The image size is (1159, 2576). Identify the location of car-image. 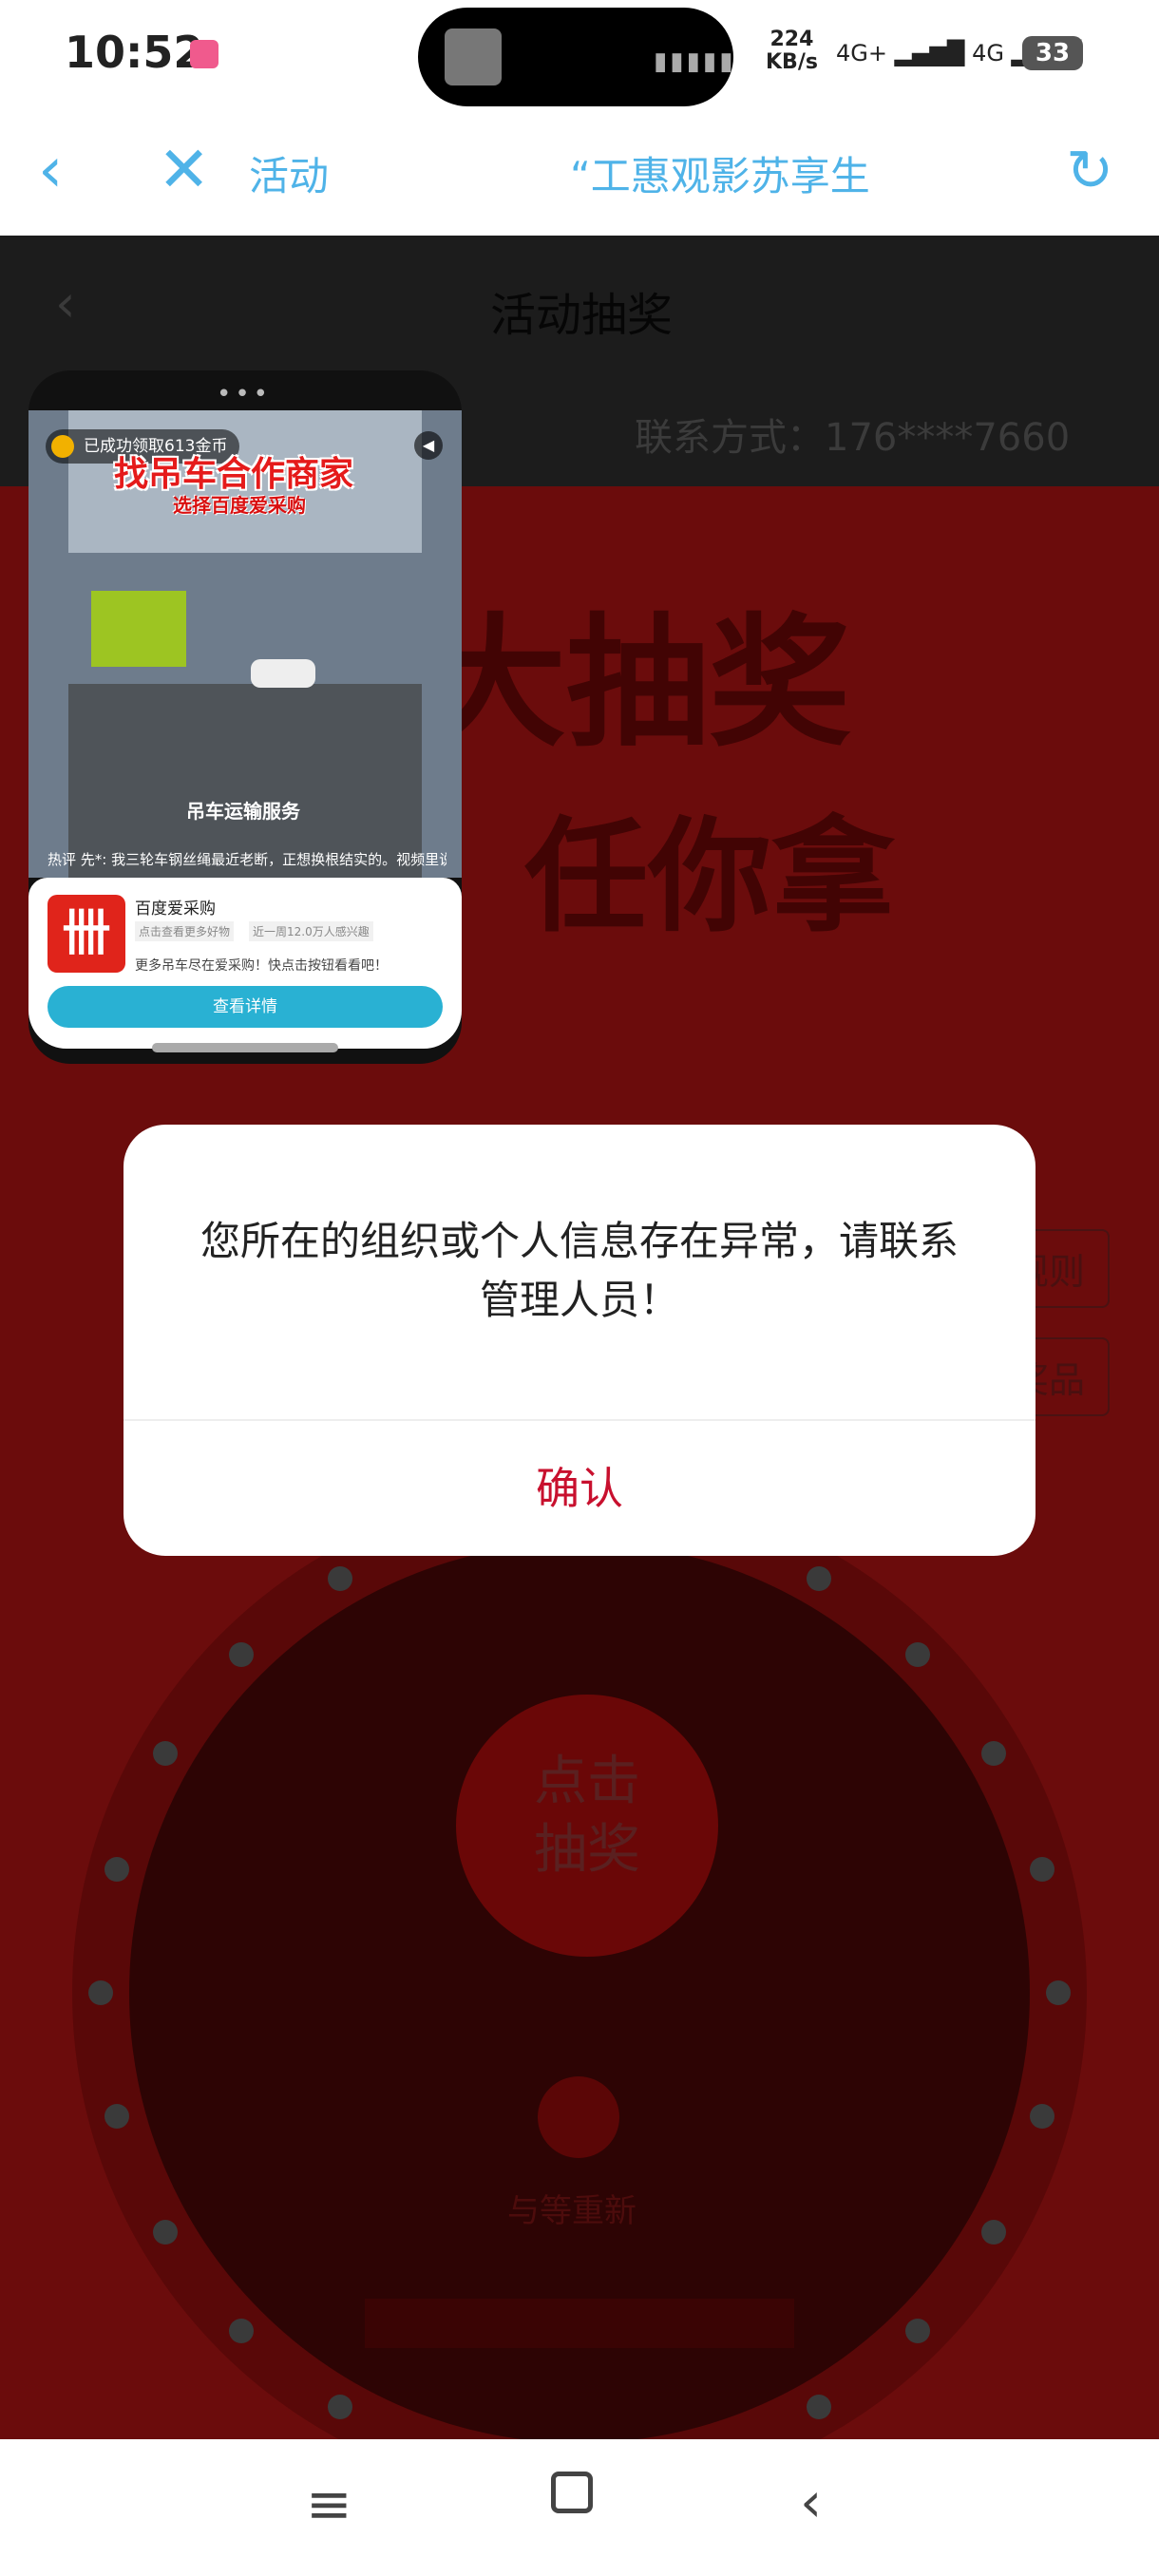
(283, 673).